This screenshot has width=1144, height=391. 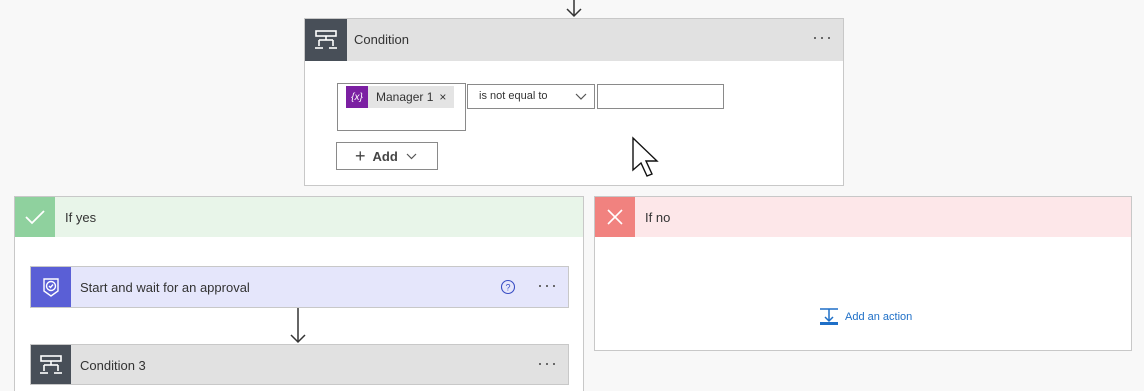 What do you see at coordinates (165, 287) in the screenshot?
I see `approval-action-title: Start and wait for an approval` at bounding box center [165, 287].